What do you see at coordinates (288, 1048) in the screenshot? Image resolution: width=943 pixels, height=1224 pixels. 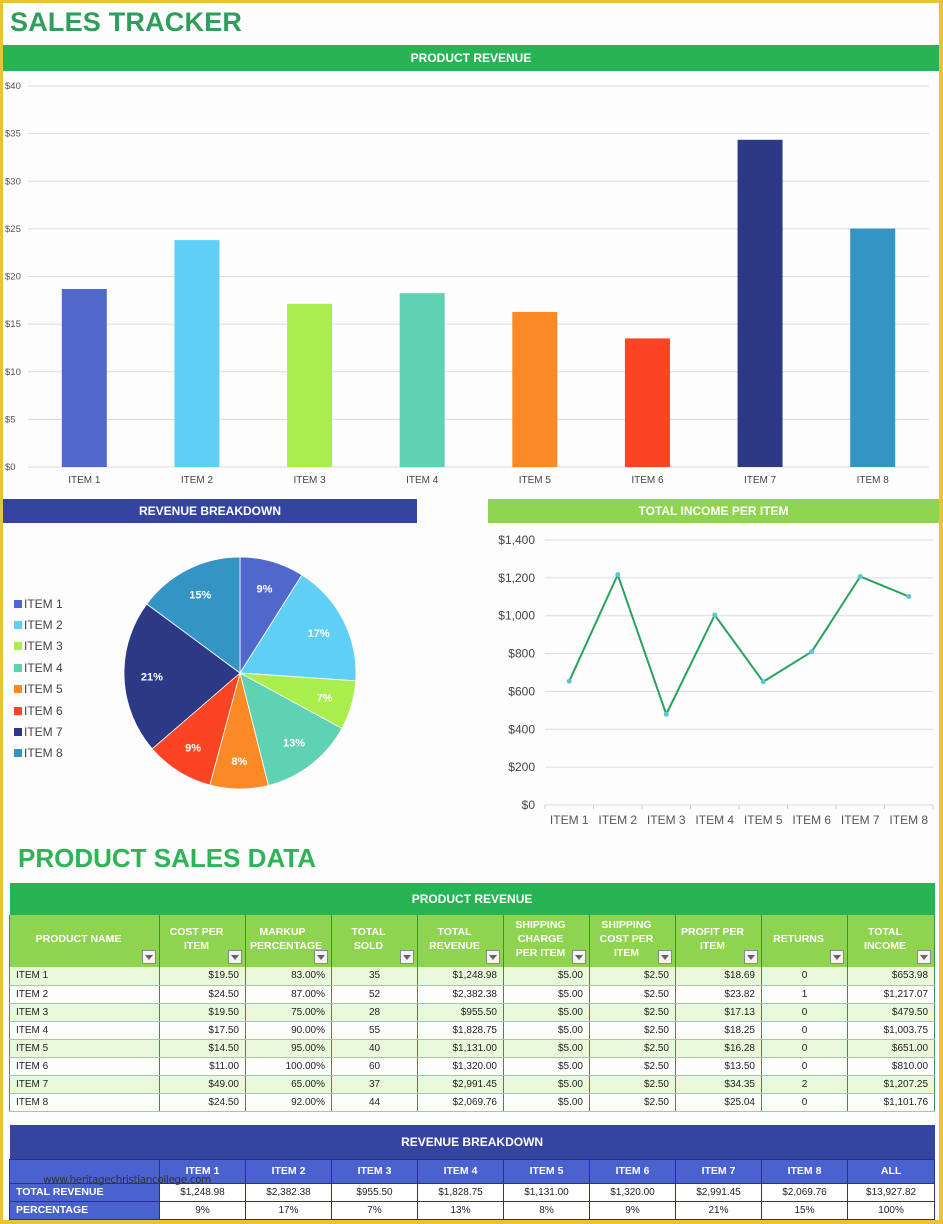 I see `table-cell: 95.00%` at bounding box center [288, 1048].